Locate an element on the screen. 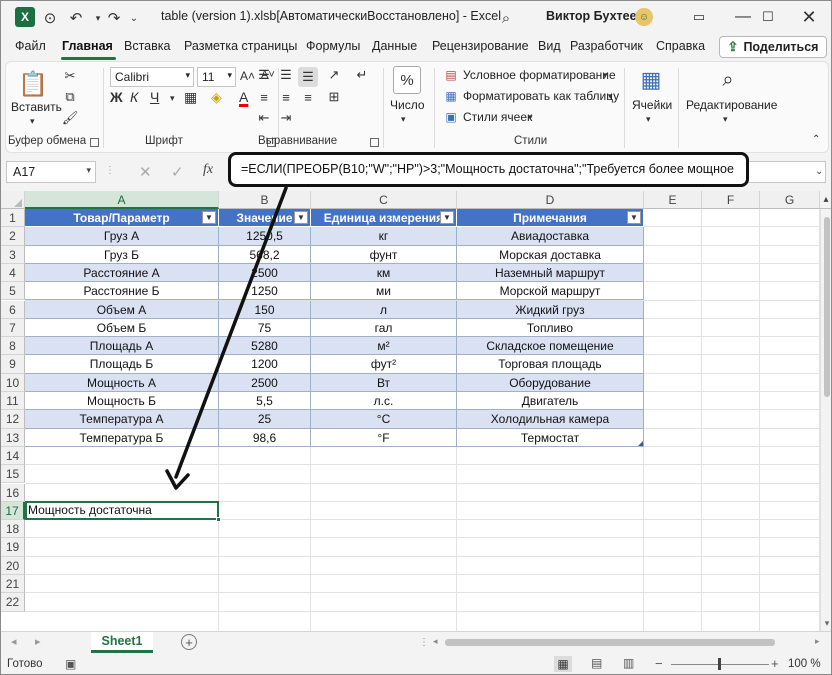  expand-formula-icon: ⌄ is located at coordinates (819, 171).